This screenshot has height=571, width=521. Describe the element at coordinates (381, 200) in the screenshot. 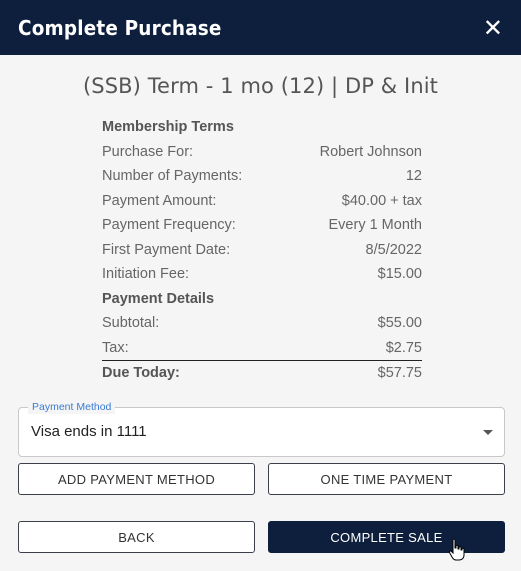

I see `term-value: $40.00 + tax` at that location.